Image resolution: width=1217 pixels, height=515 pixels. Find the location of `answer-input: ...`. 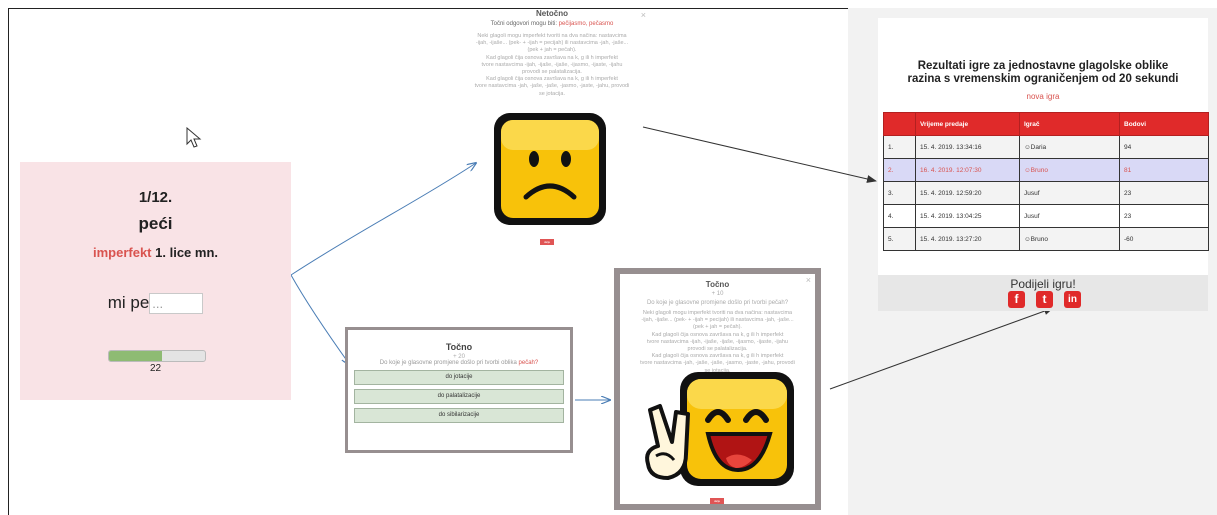

answer-input: ... is located at coordinates (176, 304).